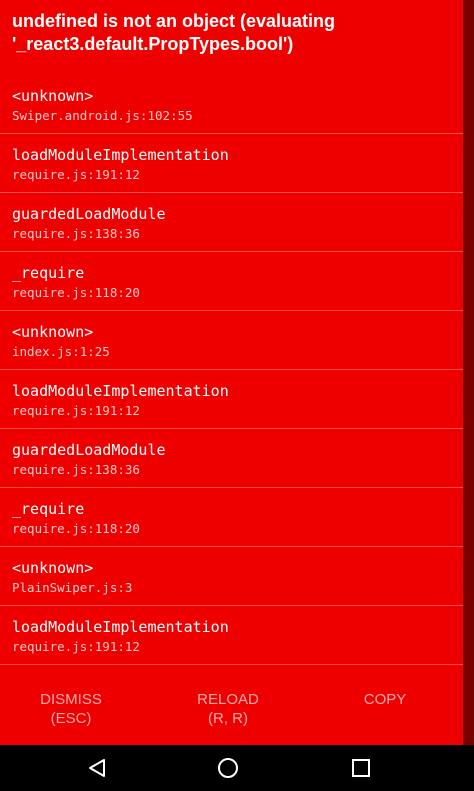  I want to click on recents-square-icon, so click(361, 768).